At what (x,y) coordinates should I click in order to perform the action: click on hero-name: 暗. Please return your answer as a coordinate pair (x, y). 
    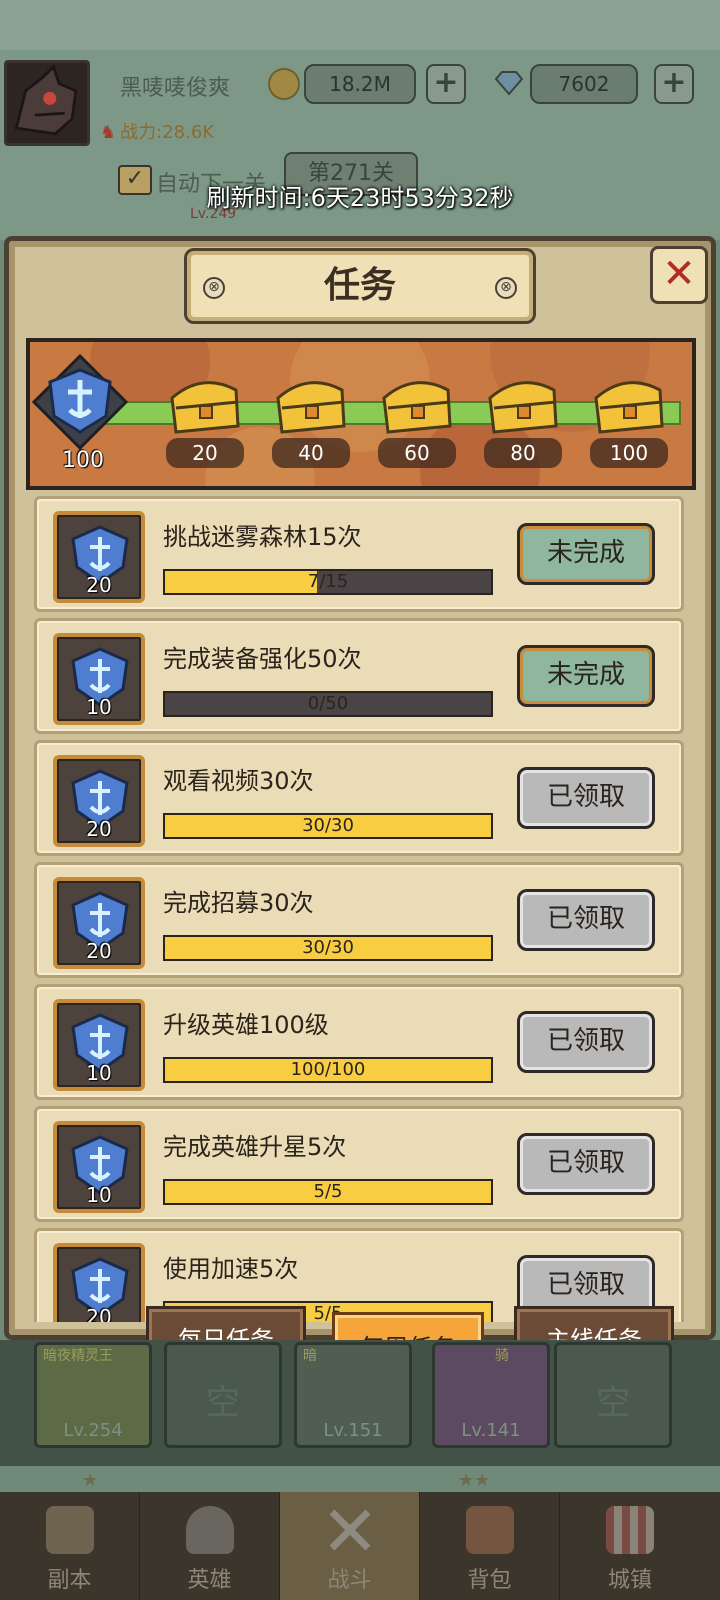
    Looking at the image, I should click on (310, 1356).